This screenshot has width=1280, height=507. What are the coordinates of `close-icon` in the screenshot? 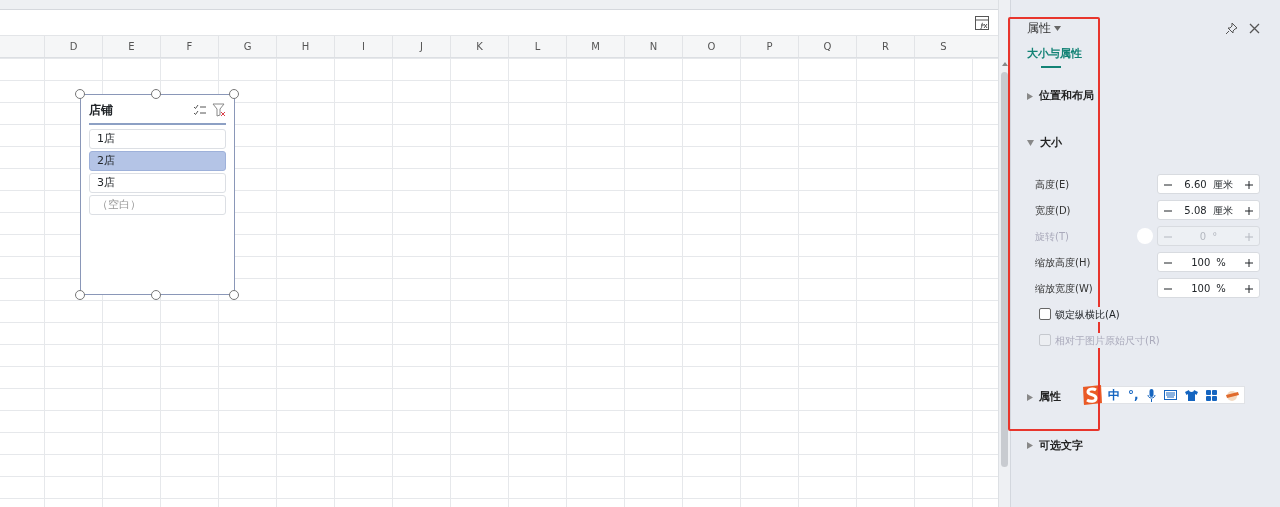 It's located at (1254, 28).